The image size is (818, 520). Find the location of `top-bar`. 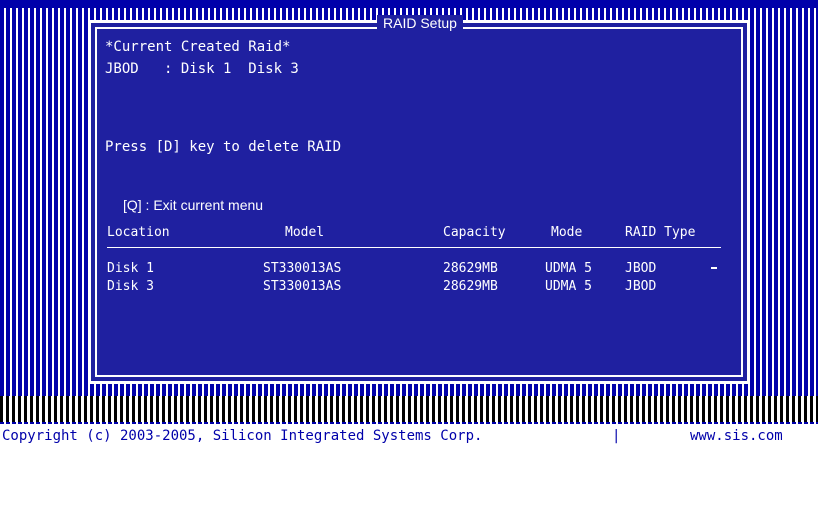

top-bar is located at coordinates (409, 4).